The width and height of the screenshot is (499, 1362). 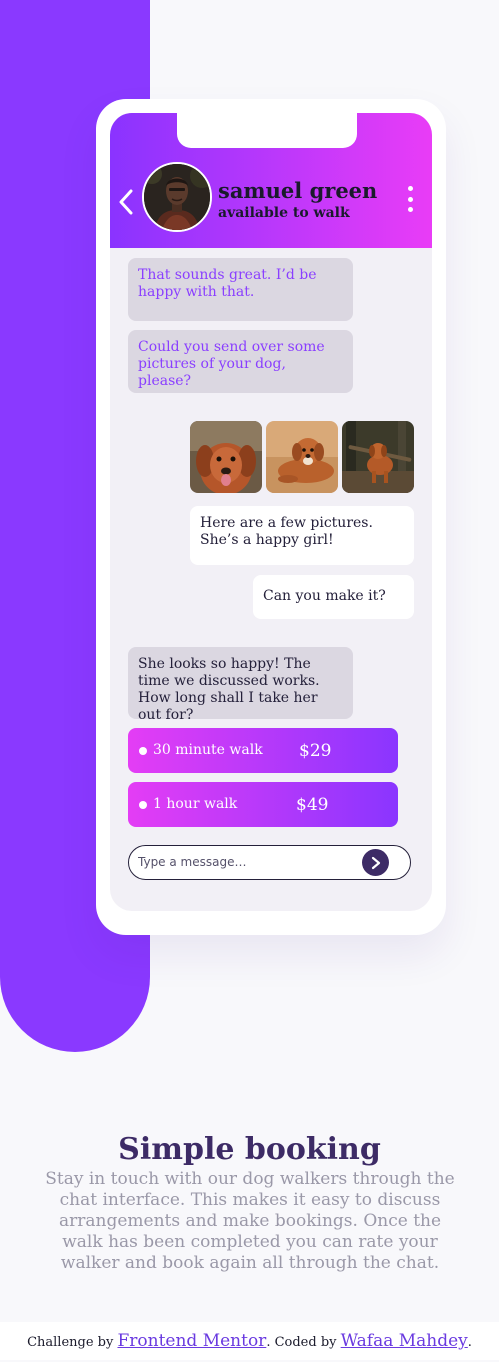 I want to click on walk-option-30-minute: 30 minute walk $29, so click(x=263, y=750).